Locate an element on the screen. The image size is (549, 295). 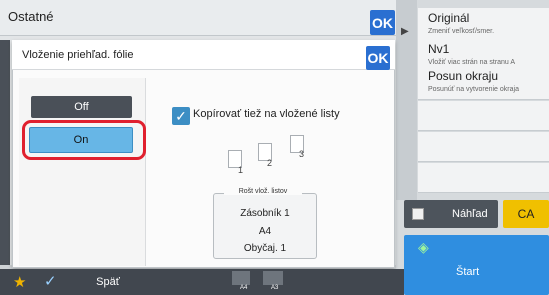
outer-panel-title: Ostatné is located at coordinates (31, 16).